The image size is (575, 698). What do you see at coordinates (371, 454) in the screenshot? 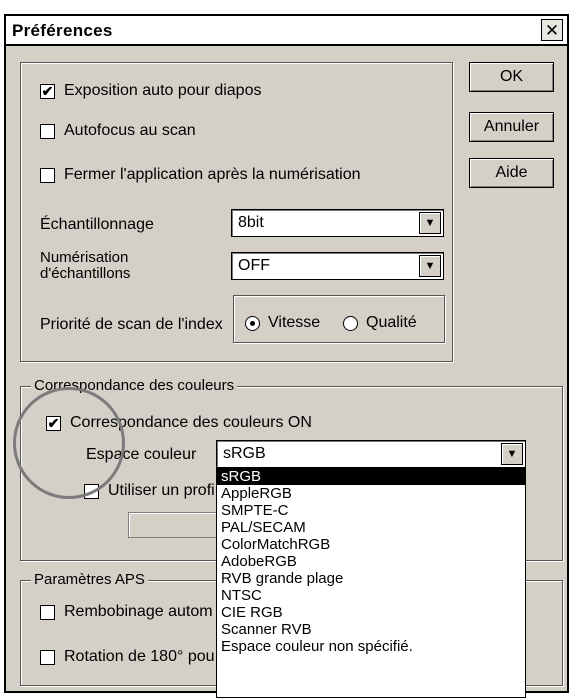
I see `color-space-select: sRGB ▼` at bounding box center [371, 454].